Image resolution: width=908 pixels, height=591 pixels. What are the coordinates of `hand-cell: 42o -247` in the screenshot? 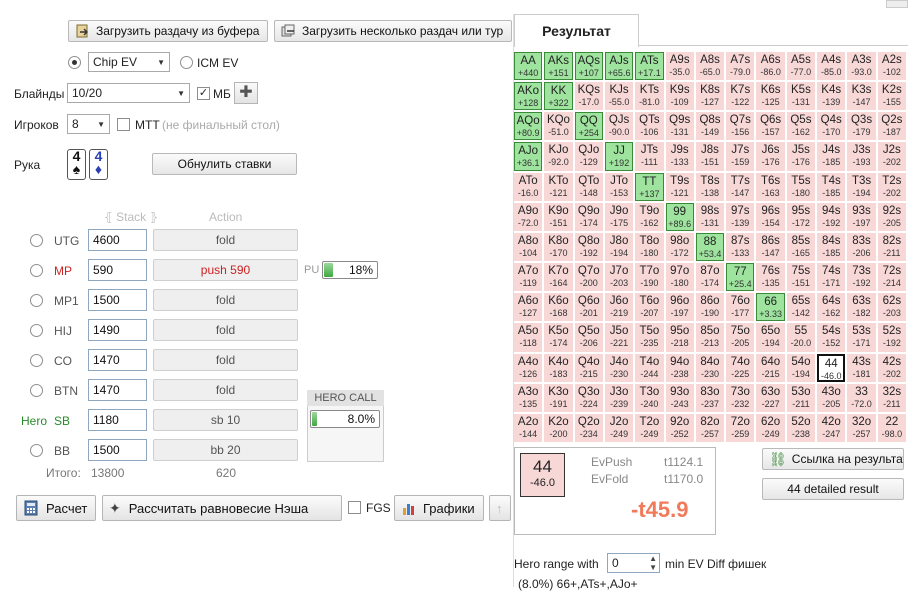 It's located at (831, 427).